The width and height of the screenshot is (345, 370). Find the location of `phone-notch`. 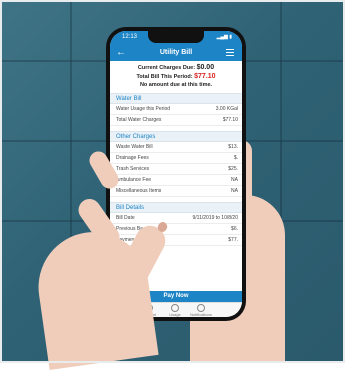

phone-notch is located at coordinates (176, 37).